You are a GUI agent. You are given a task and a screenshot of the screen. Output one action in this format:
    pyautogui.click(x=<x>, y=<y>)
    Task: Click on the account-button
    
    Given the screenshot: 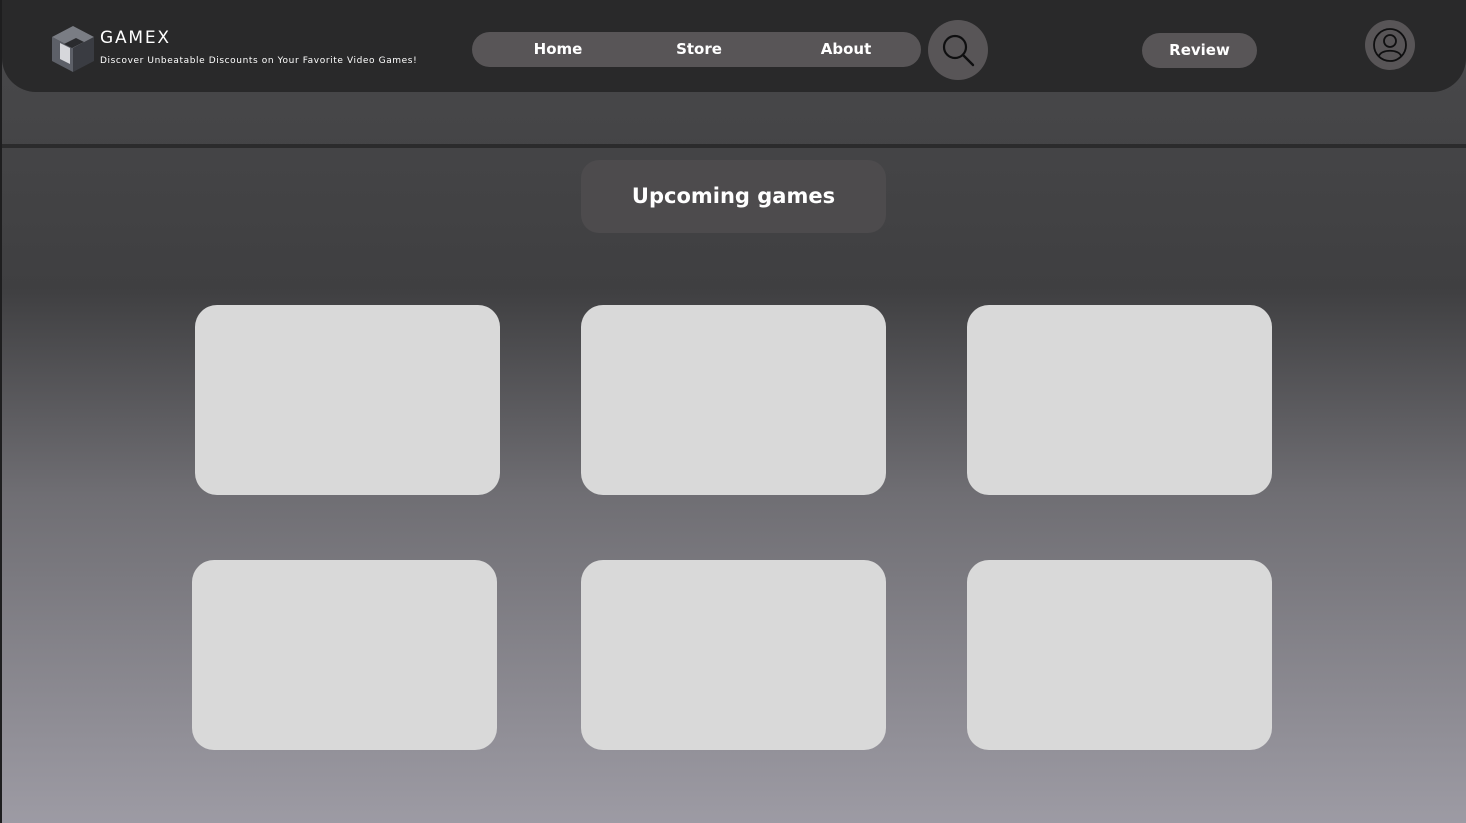 What is the action you would take?
    pyautogui.click(x=1390, y=45)
    